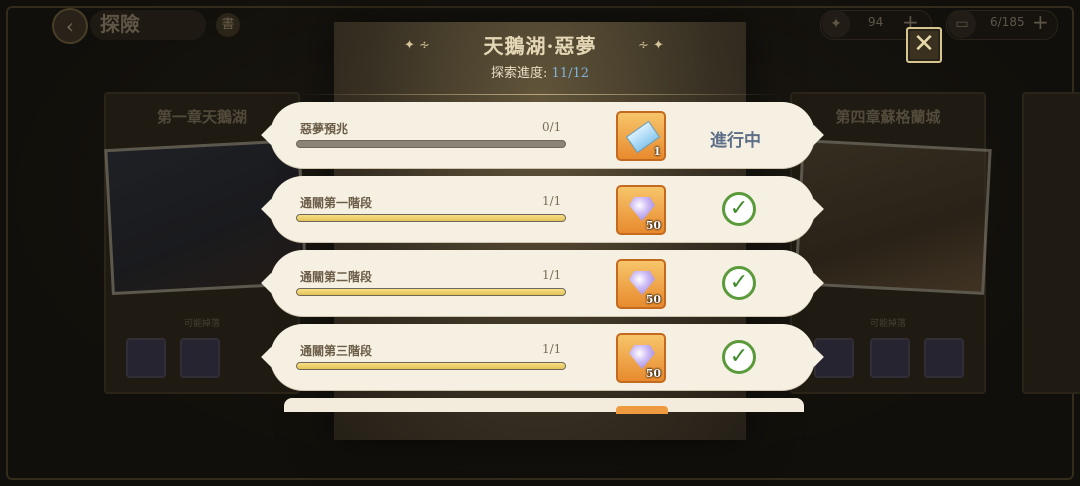  I want to click on reward-ticket: 1, so click(641, 136).